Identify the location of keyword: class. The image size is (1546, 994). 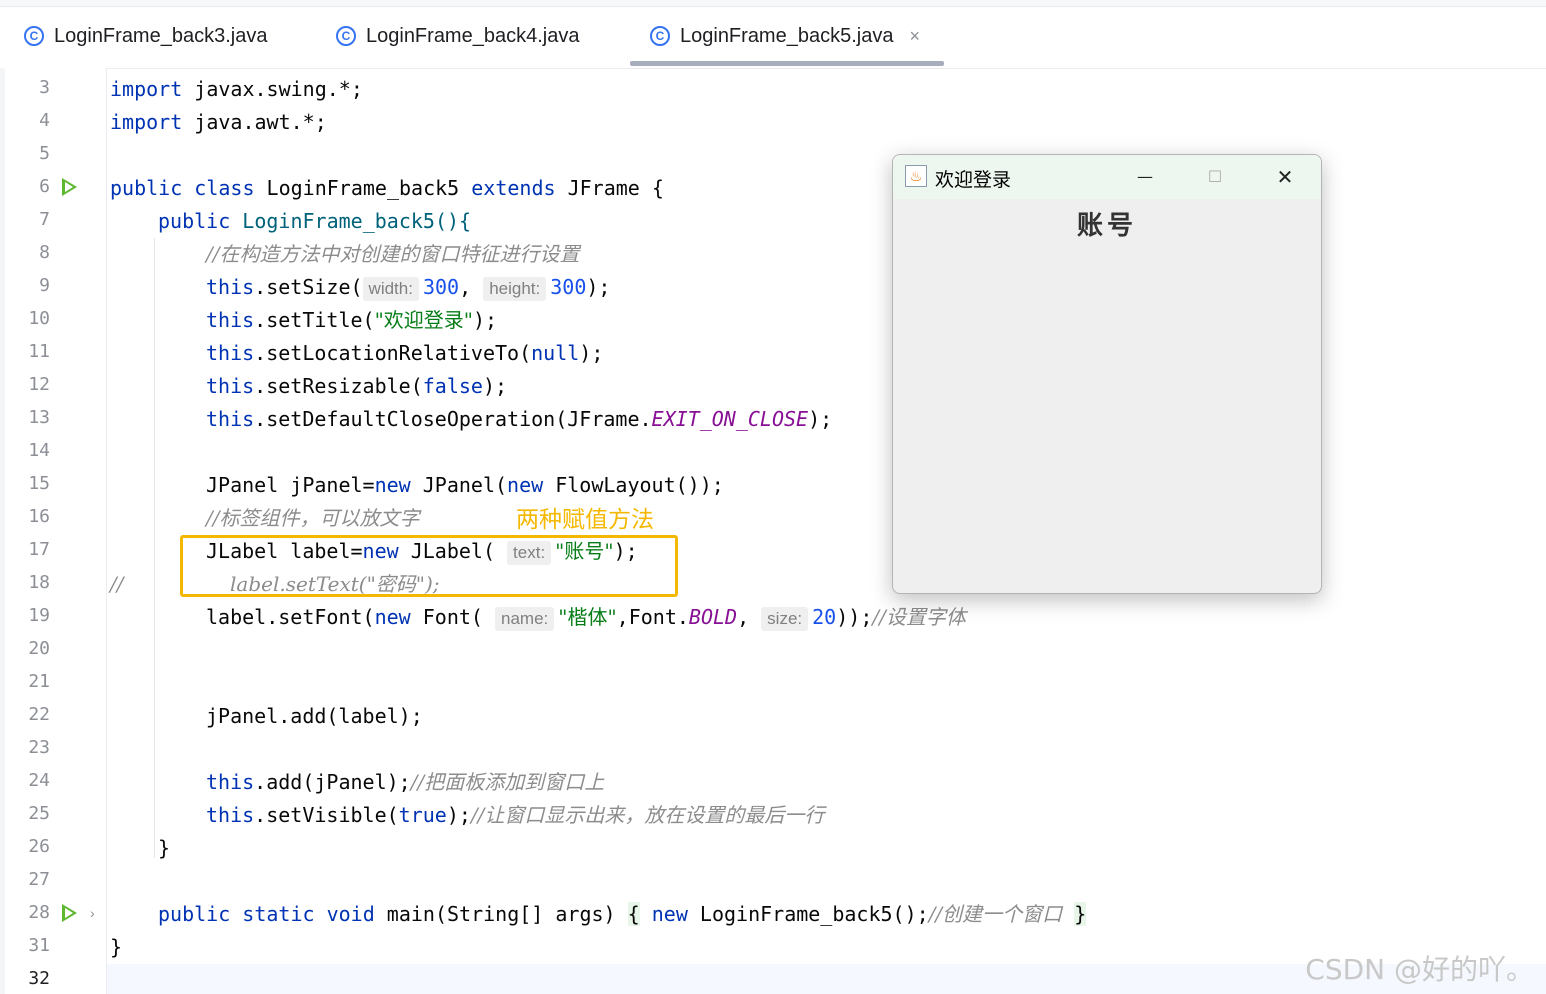
(224, 188).